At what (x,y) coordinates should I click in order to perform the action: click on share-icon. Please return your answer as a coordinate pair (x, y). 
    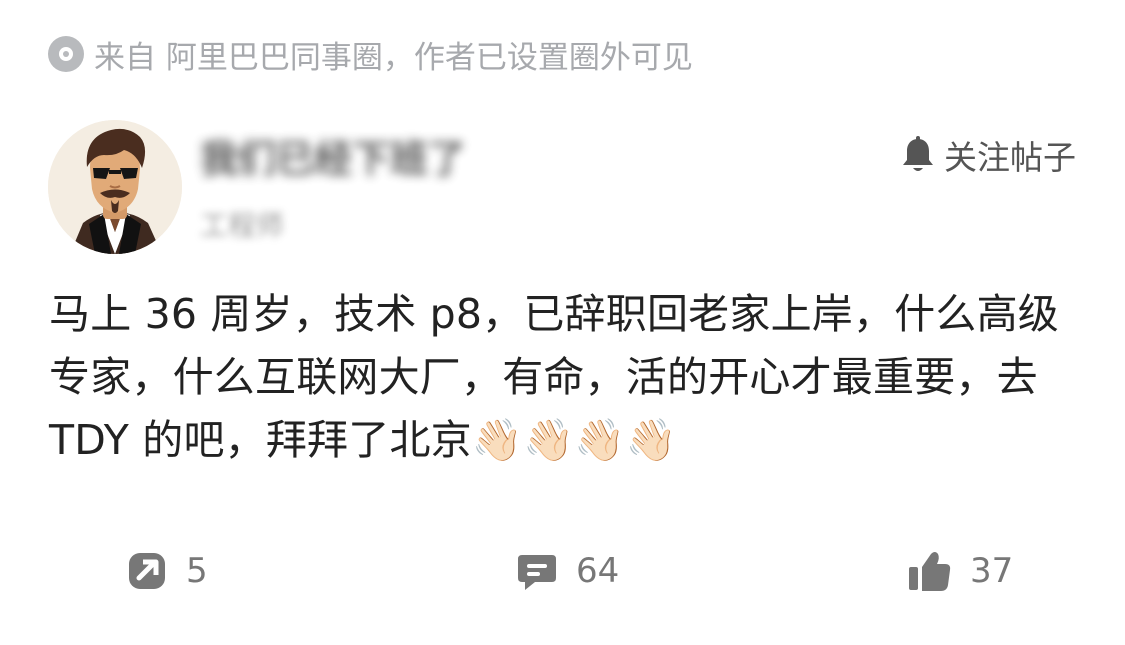
    Looking at the image, I should click on (147, 571).